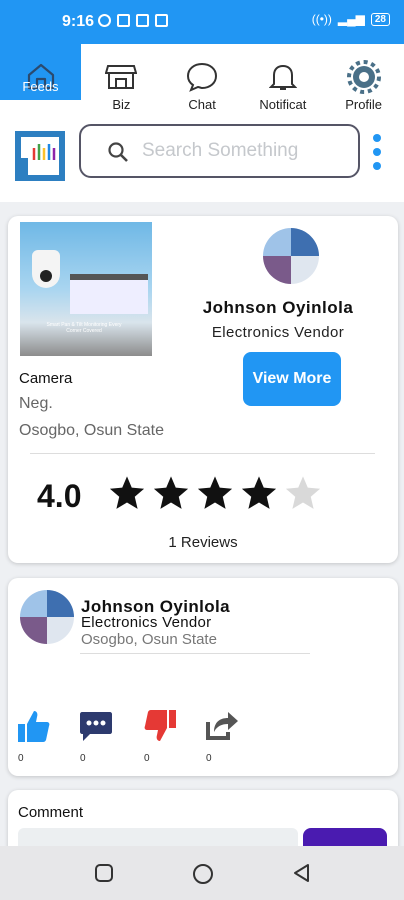 This screenshot has width=404, height=900. Describe the element at coordinates (51, 812) in the screenshot. I see `comment-label: Comment` at that location.